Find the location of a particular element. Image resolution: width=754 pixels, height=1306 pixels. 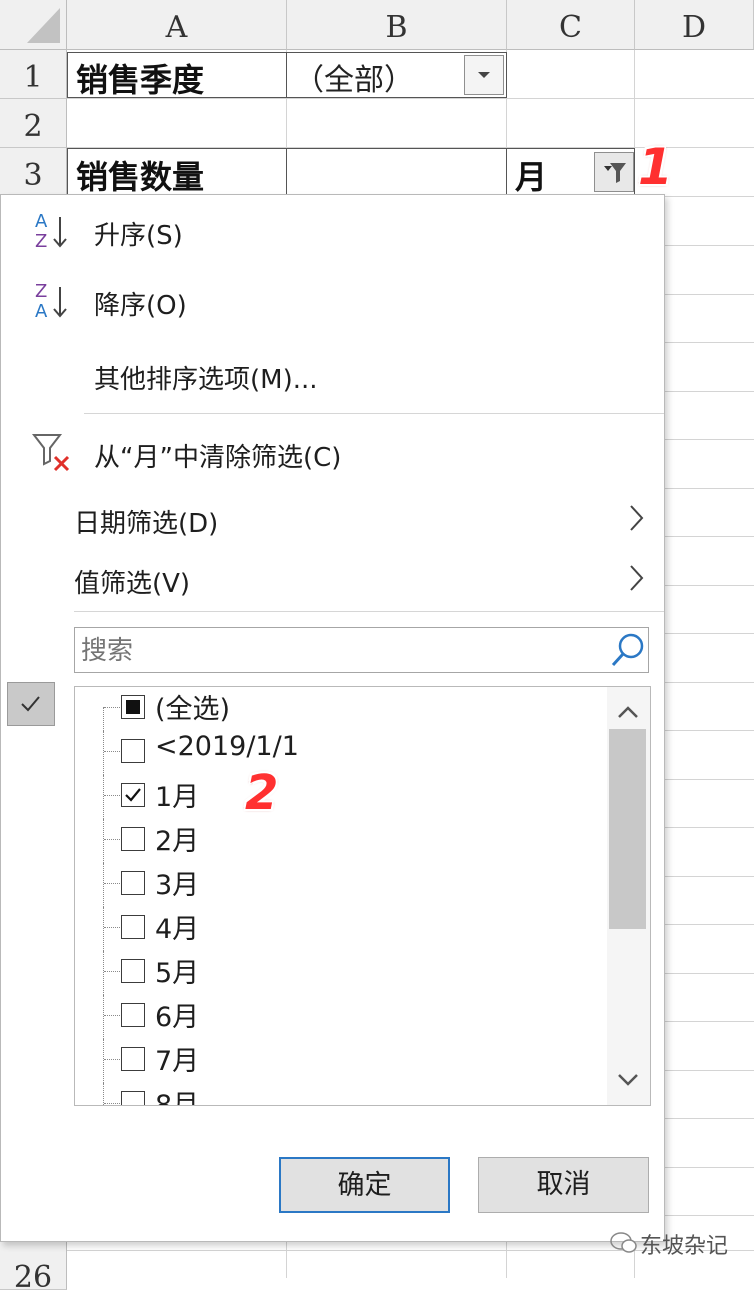

list-scrollbar is located at coordinates (628, 896).